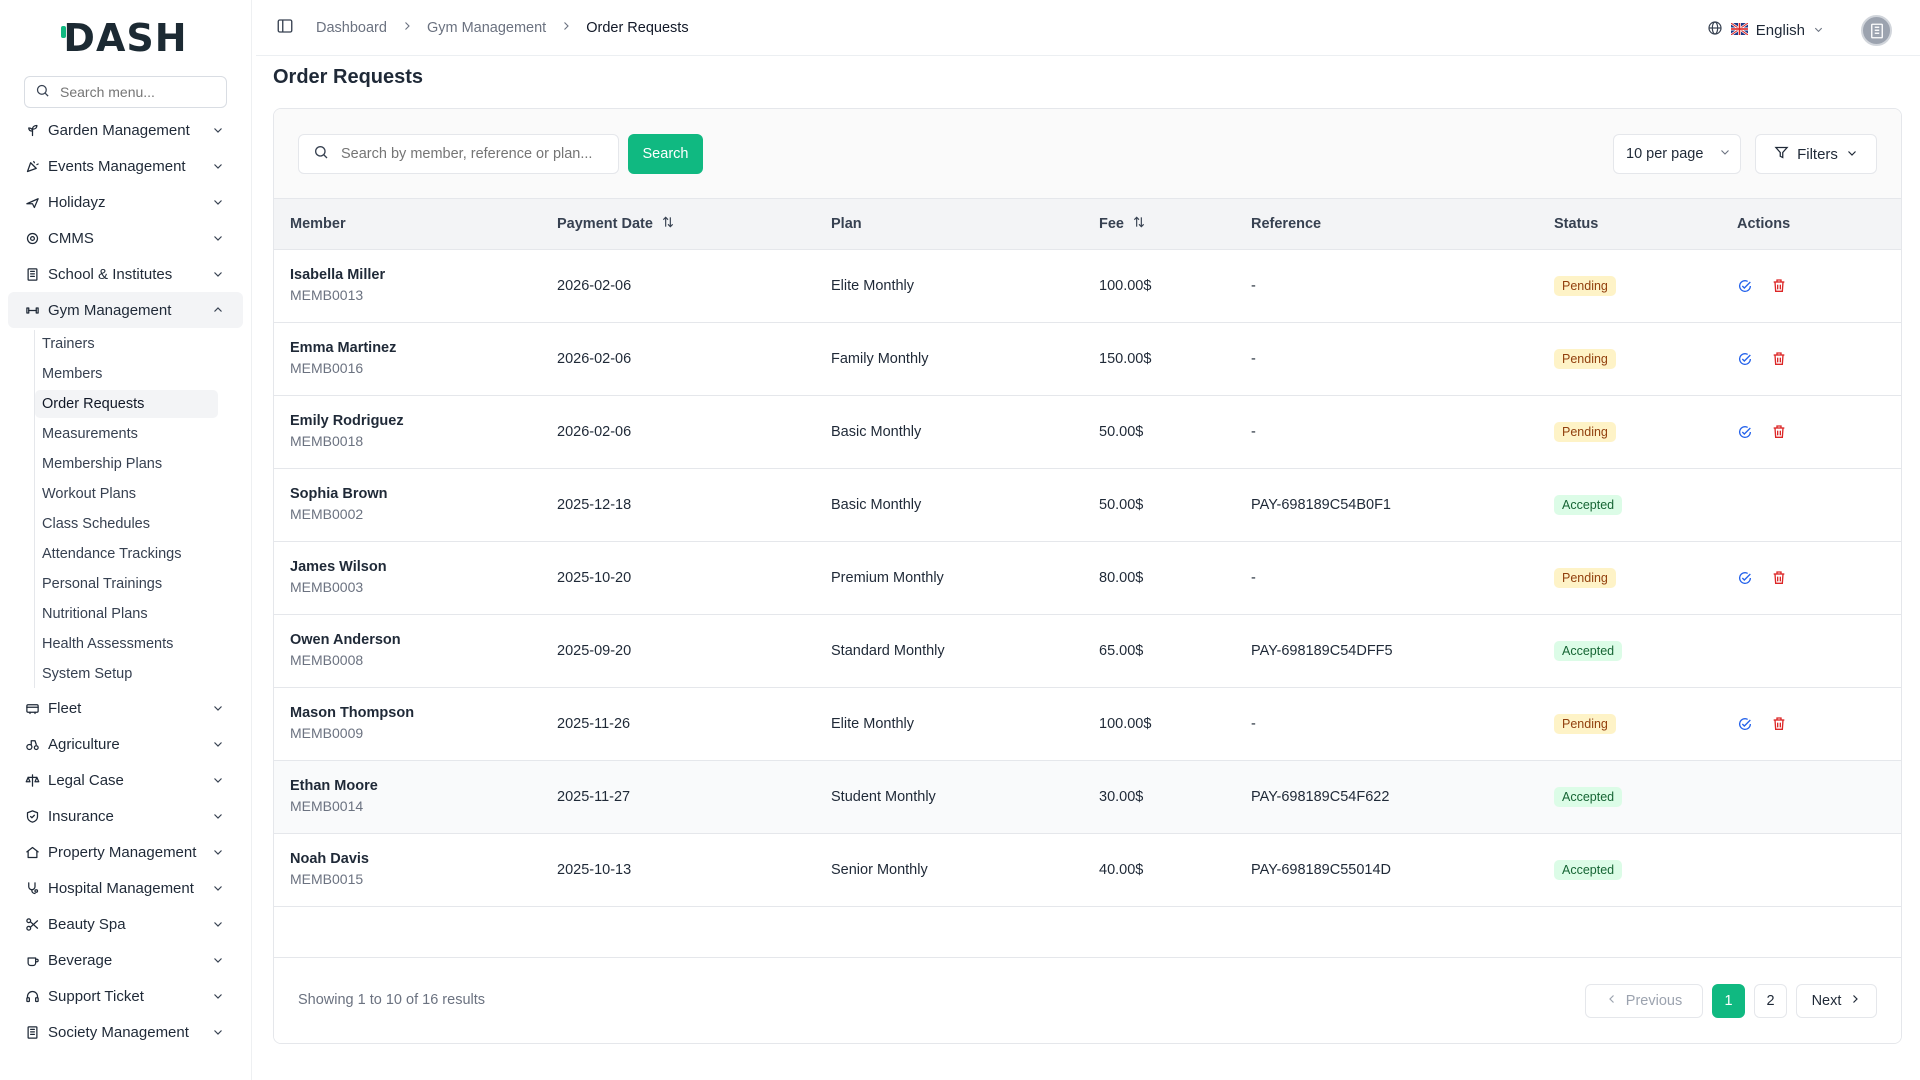 The width and height of the screenshot is (1920, 1080). What do you see at coordinates (1585, 285) in the screenshot?
I see `status-badge: Pending` at bounding box center [1585, 285].